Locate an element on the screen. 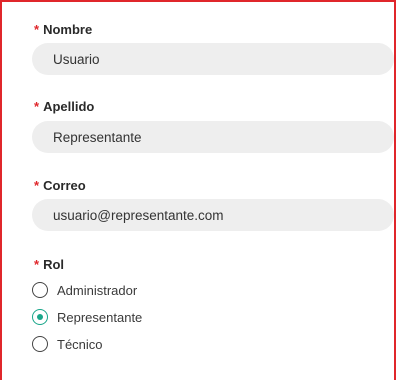 This screenshot has width=398, height=380. apellido-label: * Apellido is located at coordinates (64, 107).